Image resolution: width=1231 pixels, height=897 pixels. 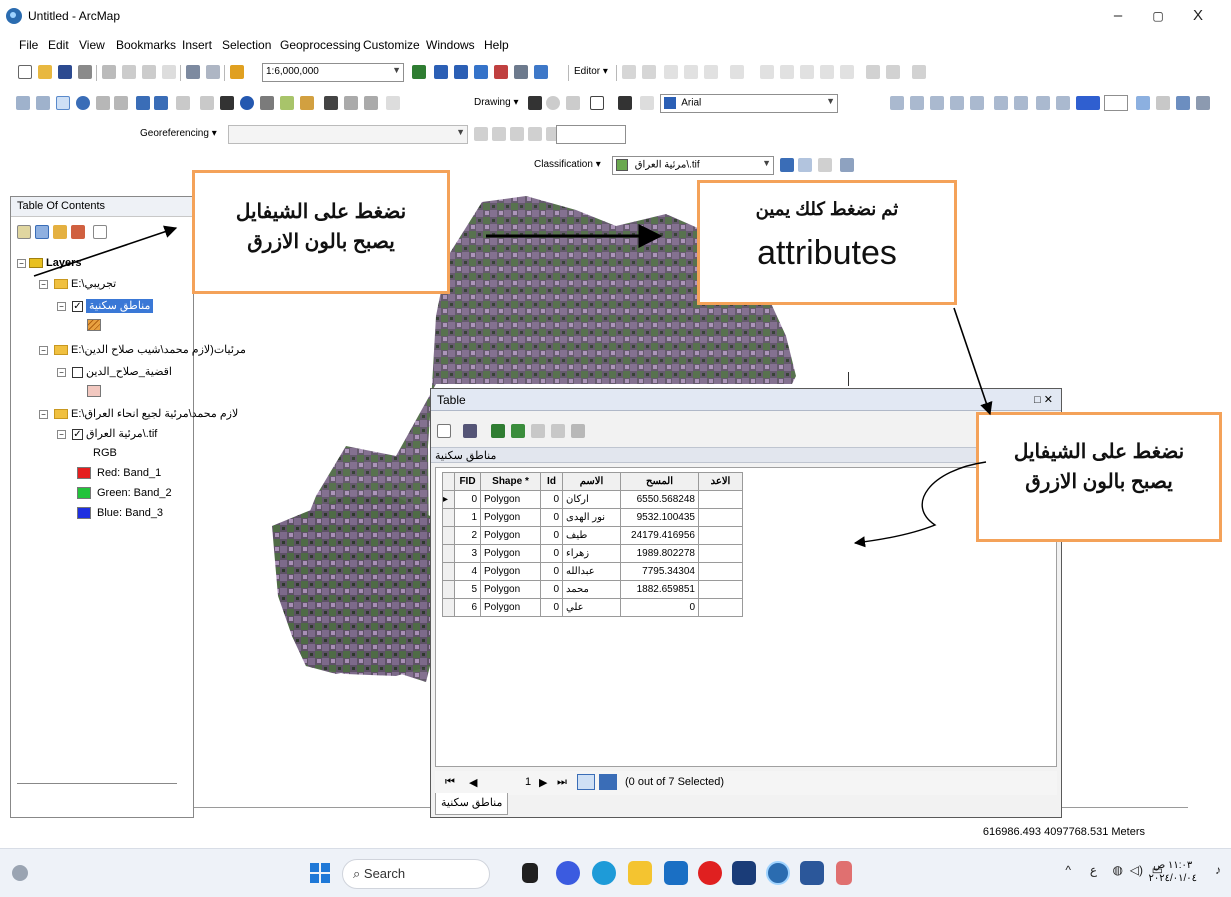 I want to click on save-icon, so click(x=65, y=72).